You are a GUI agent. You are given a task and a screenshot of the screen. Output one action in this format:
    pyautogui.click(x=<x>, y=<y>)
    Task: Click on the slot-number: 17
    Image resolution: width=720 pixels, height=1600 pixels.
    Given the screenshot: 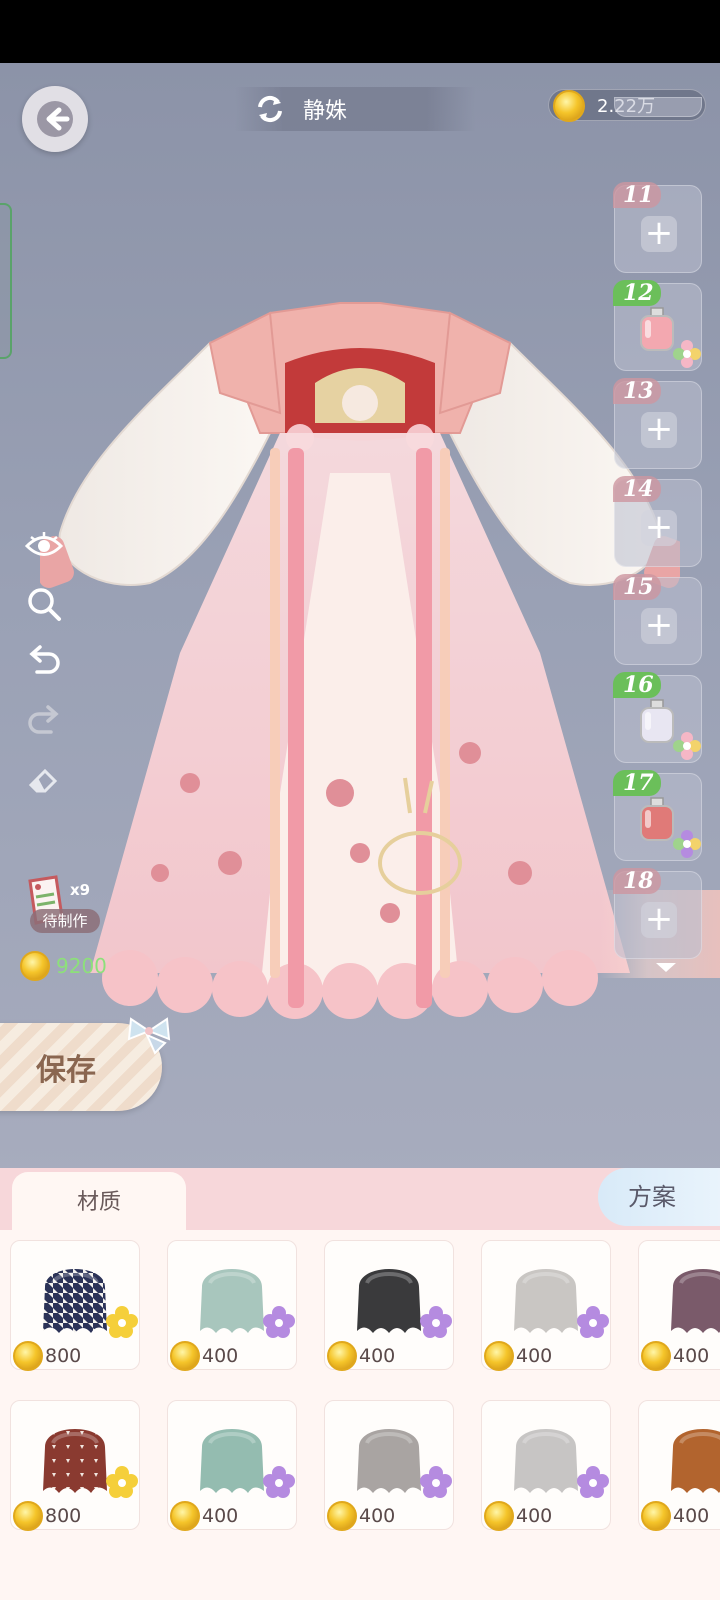 What is the action you would take?
    pyautogui.click(x=637, y=783)
    